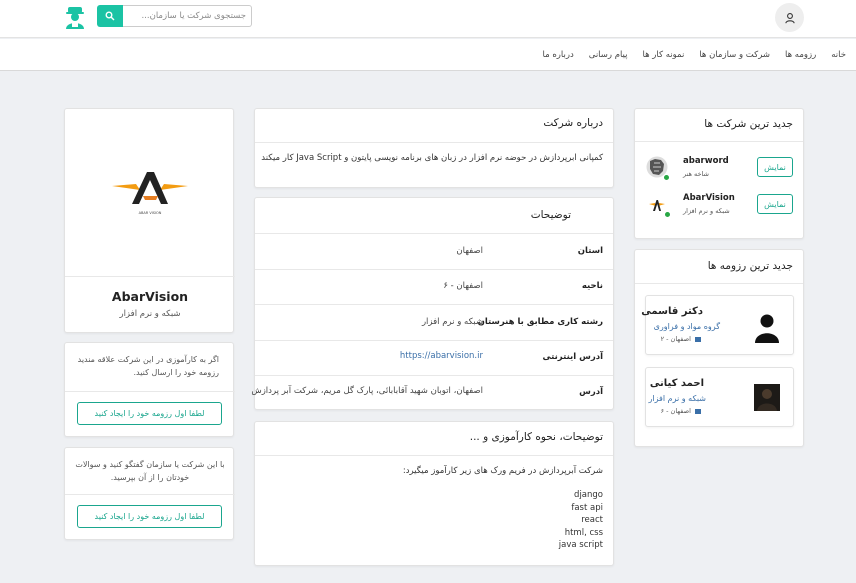  I want to click on detail-label: استان, so click(590, 251).